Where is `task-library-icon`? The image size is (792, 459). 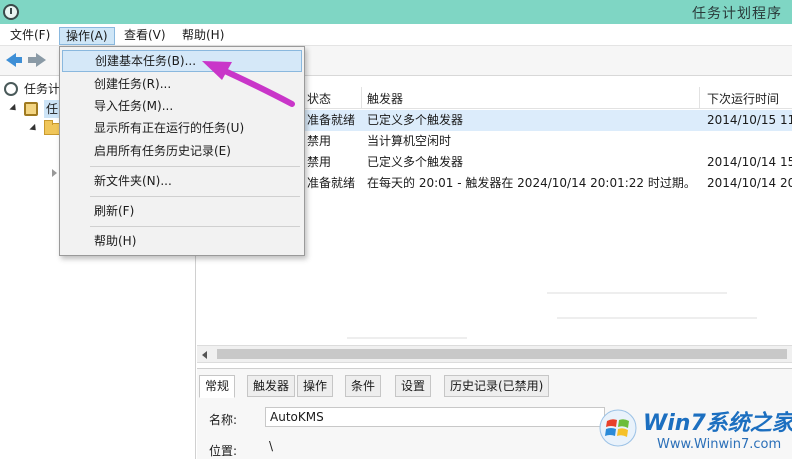
task-library-icon is located at coordinates (31, 109).